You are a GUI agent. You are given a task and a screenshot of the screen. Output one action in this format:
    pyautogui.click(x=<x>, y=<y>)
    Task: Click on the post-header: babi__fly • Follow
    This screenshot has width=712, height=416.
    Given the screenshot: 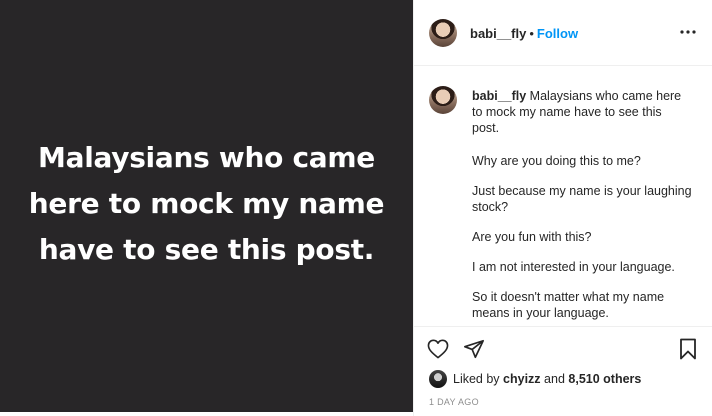 What is the action you would take?
    pyautogui.click(x=563, y=33)
    